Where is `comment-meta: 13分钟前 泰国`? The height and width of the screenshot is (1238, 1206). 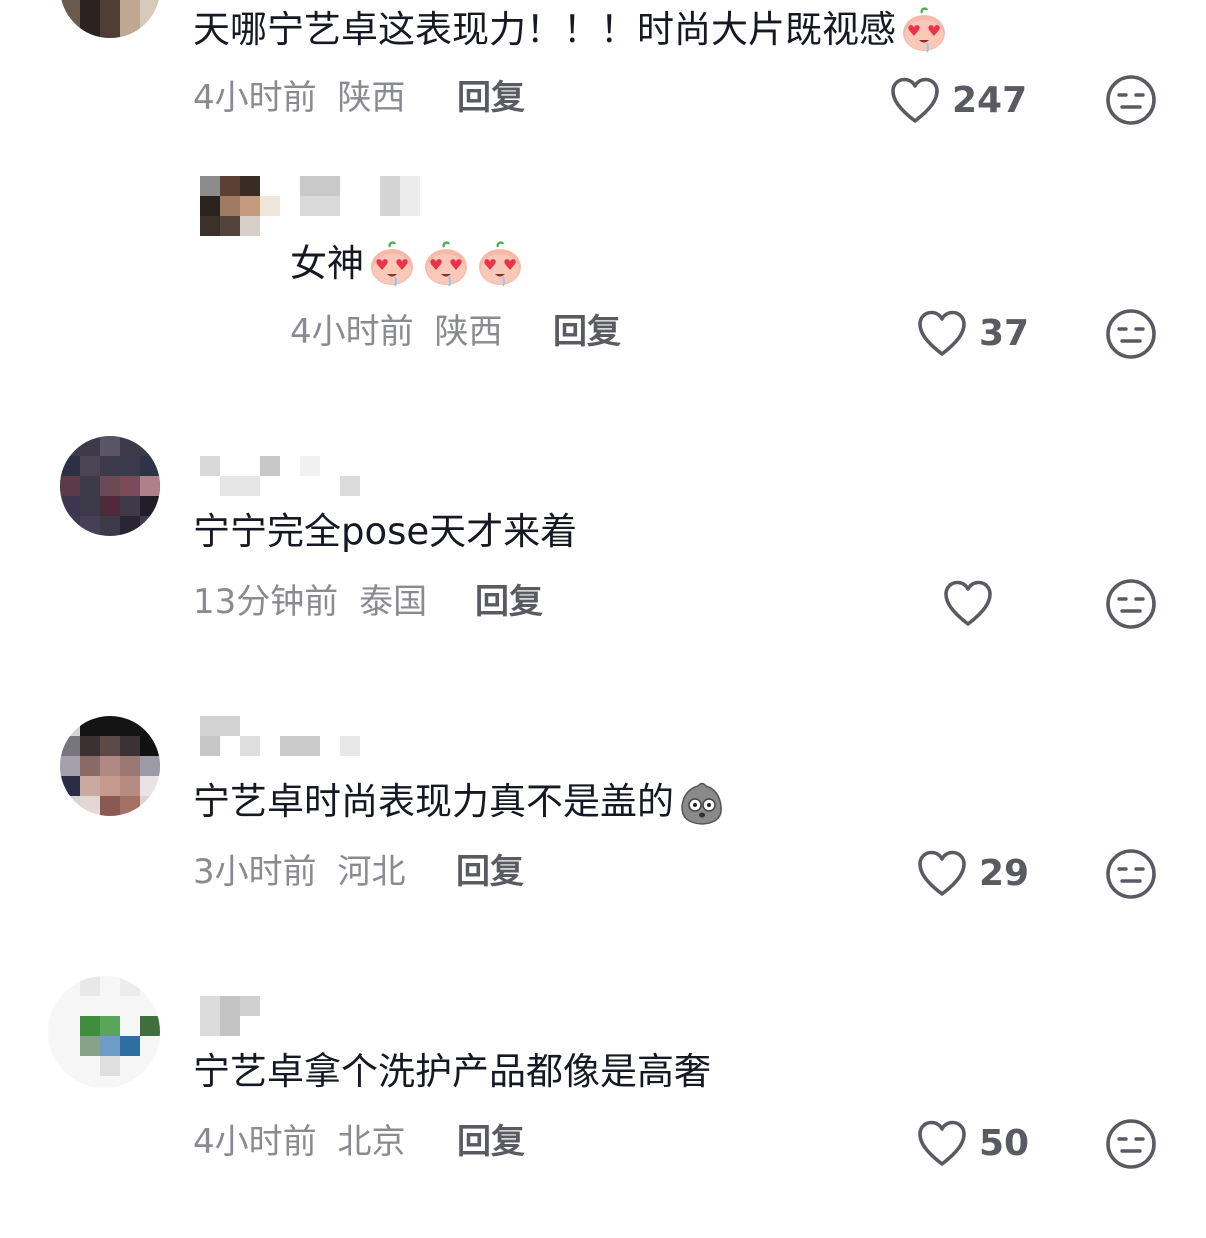 comment-meta: 13分钟前 泰国 is located at coordinates (310, 602).